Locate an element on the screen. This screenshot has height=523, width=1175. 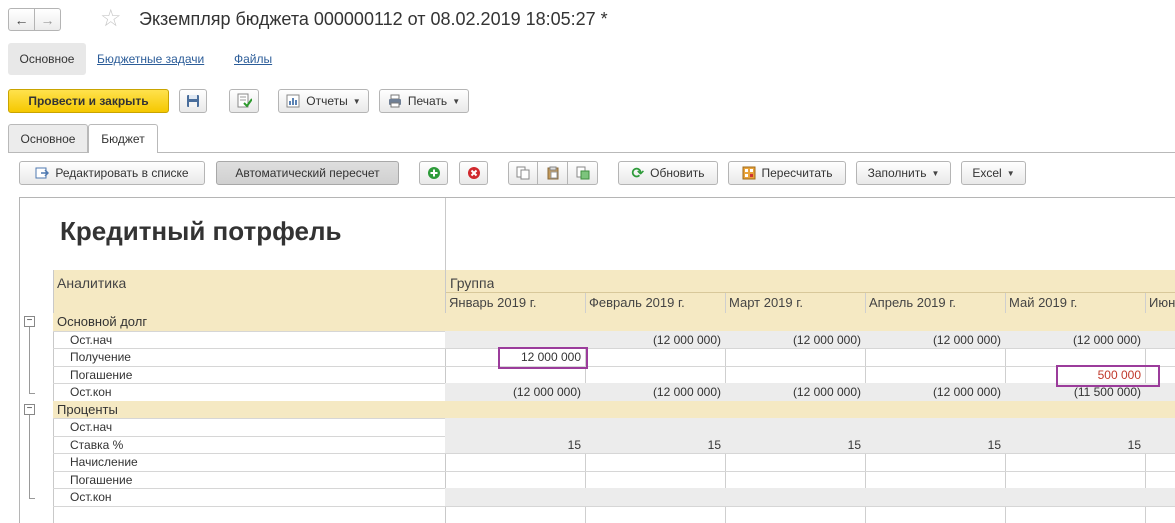
section-link-budget-tasks: Бюджетные задачи is located at coordinates (150, 59).